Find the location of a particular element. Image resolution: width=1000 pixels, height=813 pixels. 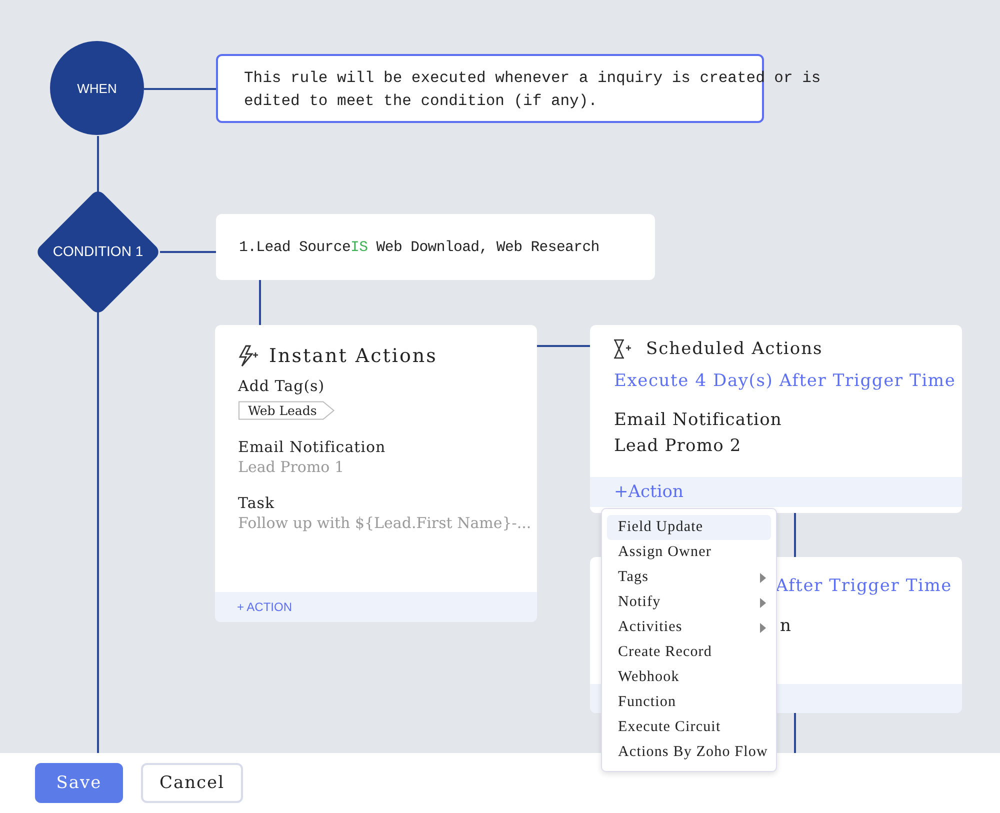

action-label: Task is located at coordinates (257, 503).